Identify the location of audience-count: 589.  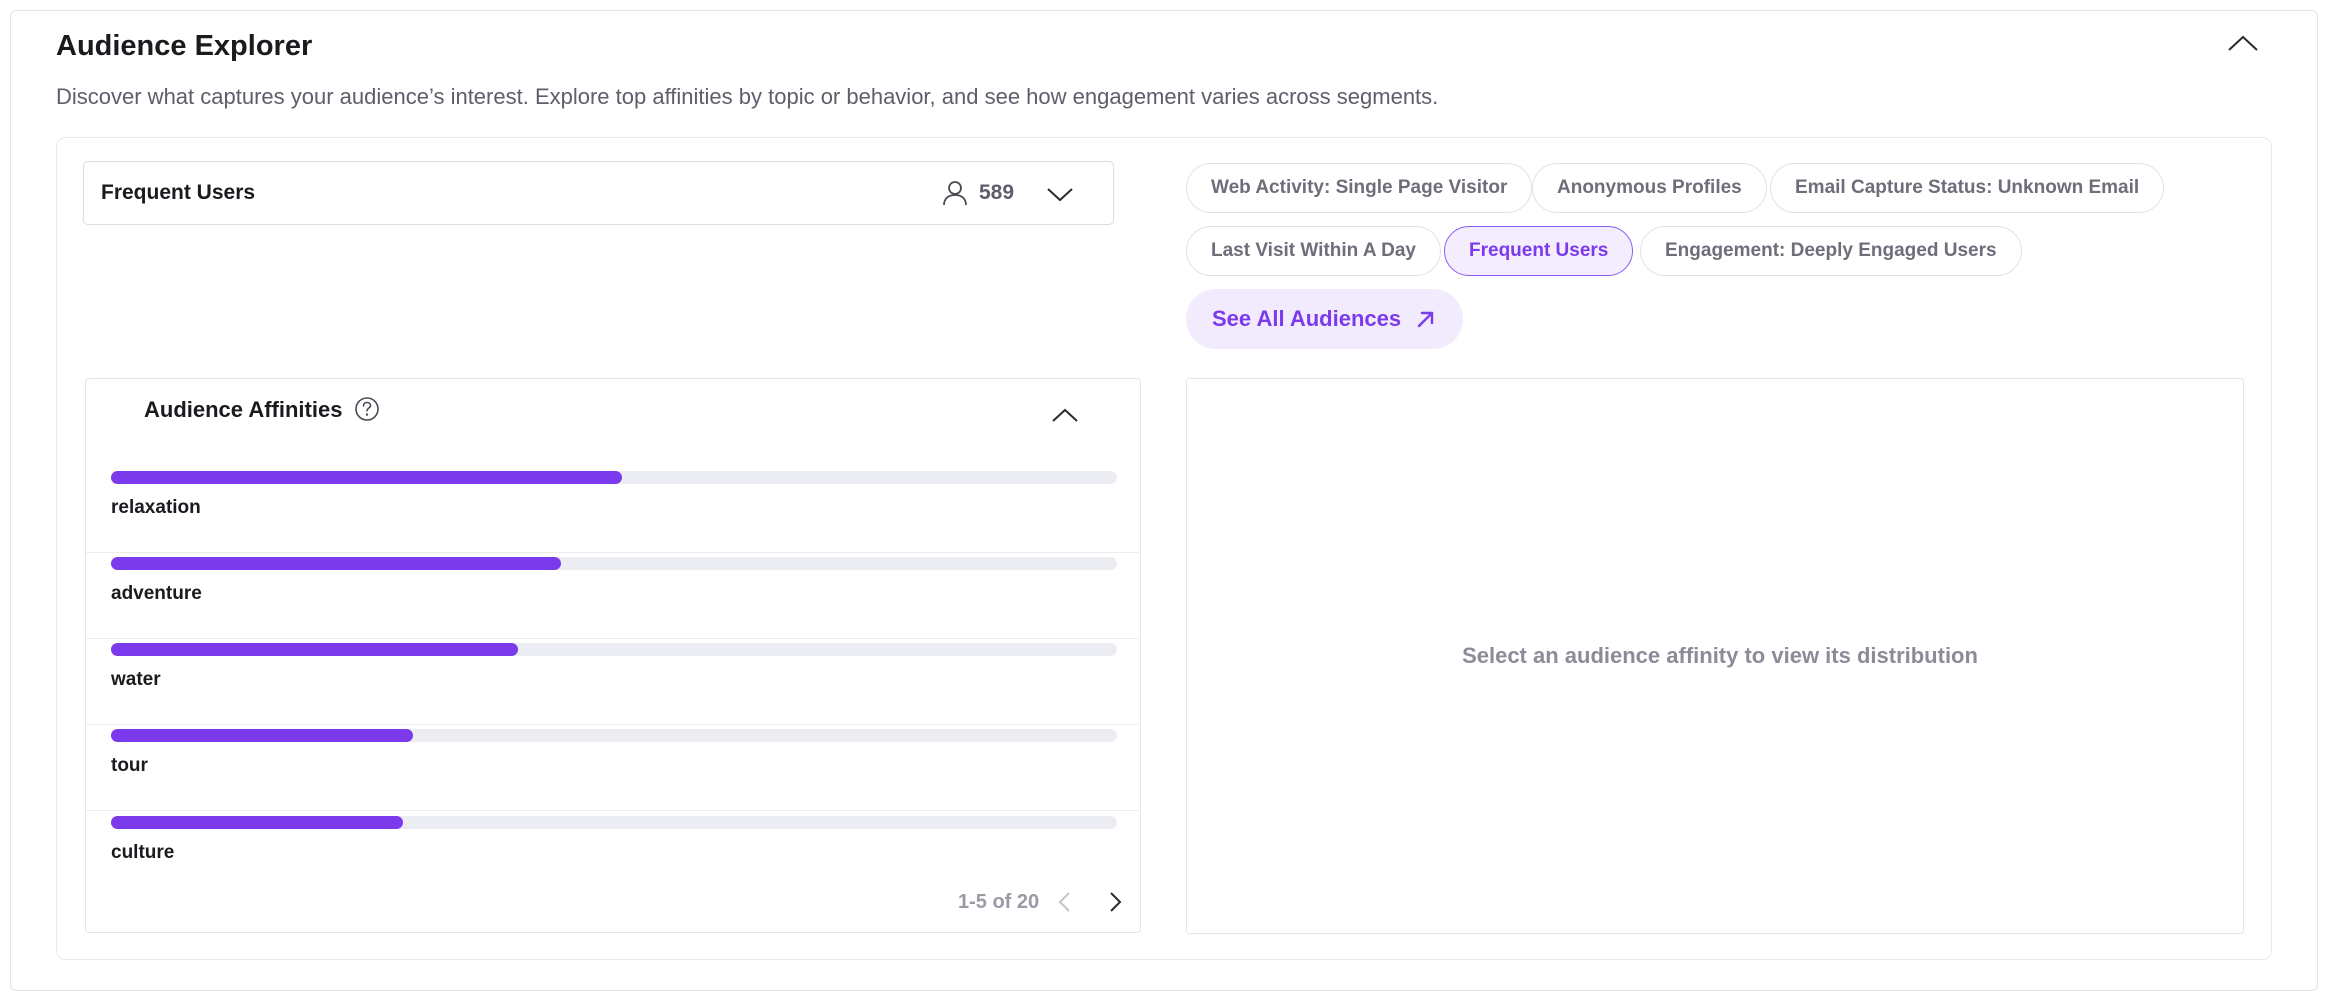
(997, 192).